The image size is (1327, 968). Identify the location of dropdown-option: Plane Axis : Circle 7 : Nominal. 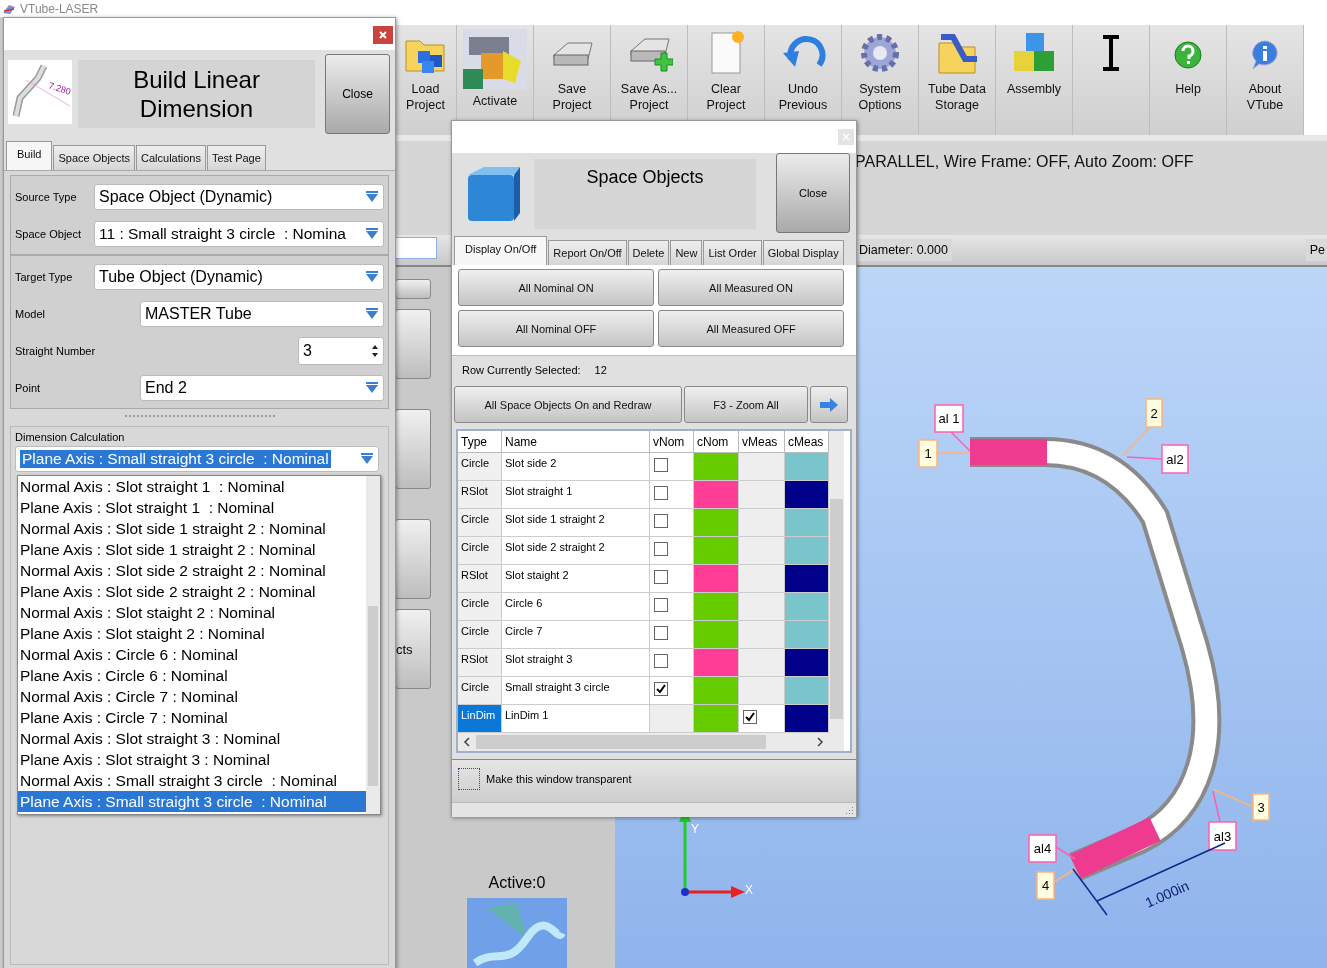
(192, 717).